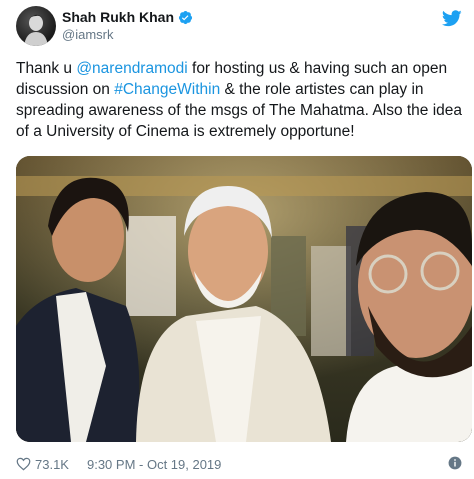  Describe the element at coordinates (167, 89) in the screenshot. I see `hashtag-link: #ChangeWithin` at that location.